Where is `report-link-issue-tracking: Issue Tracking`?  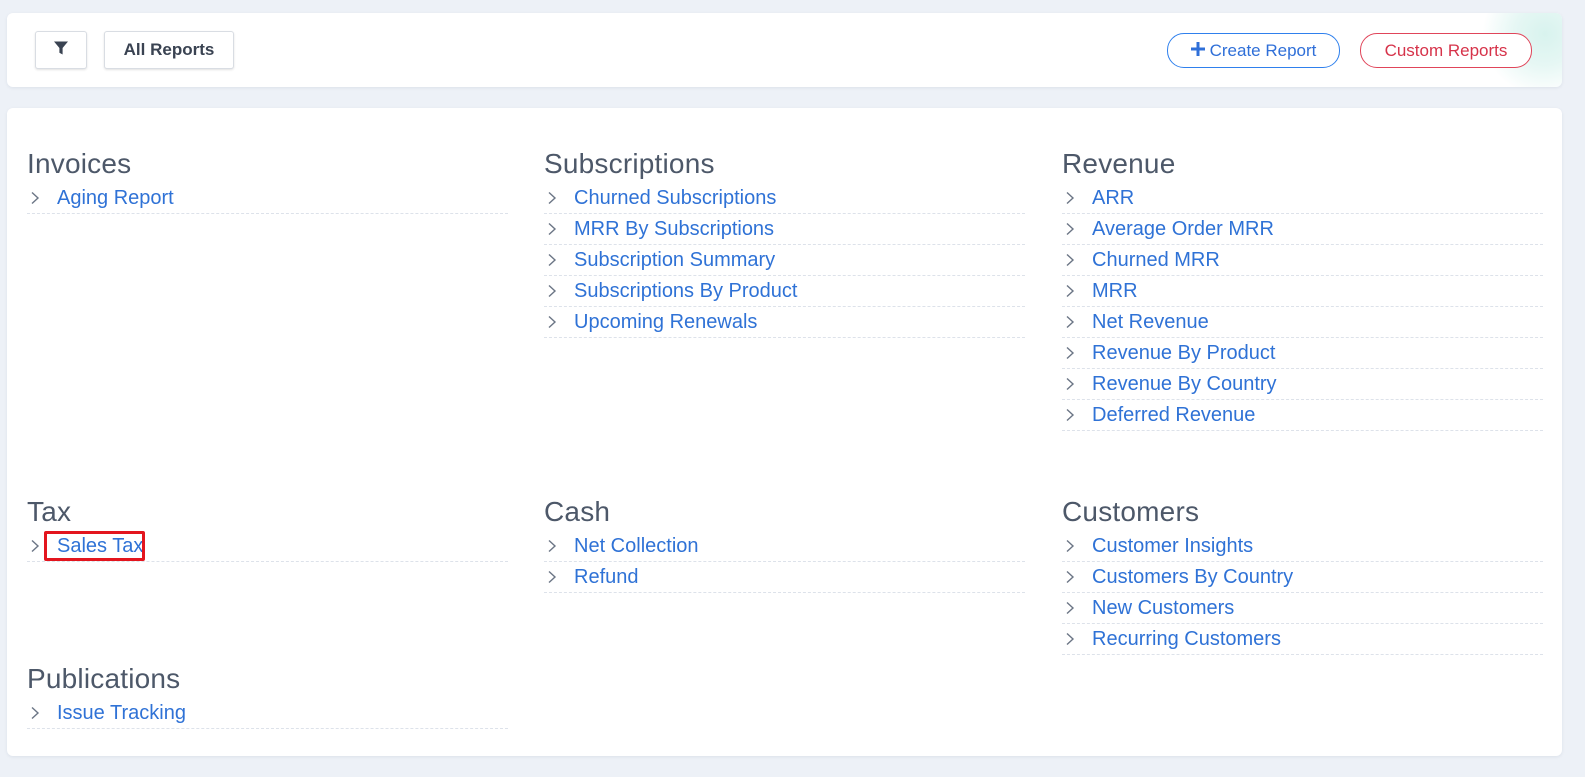 report-link-issue-tracking: Issue Tracking is located at coordinates (121, 713).